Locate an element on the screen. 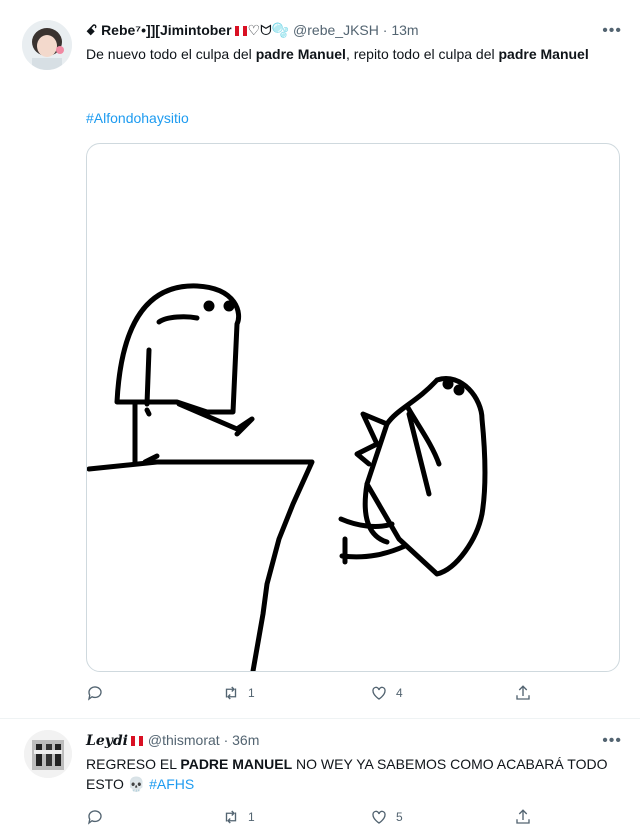  like-count: 5 is located at coordinates (399, 817).